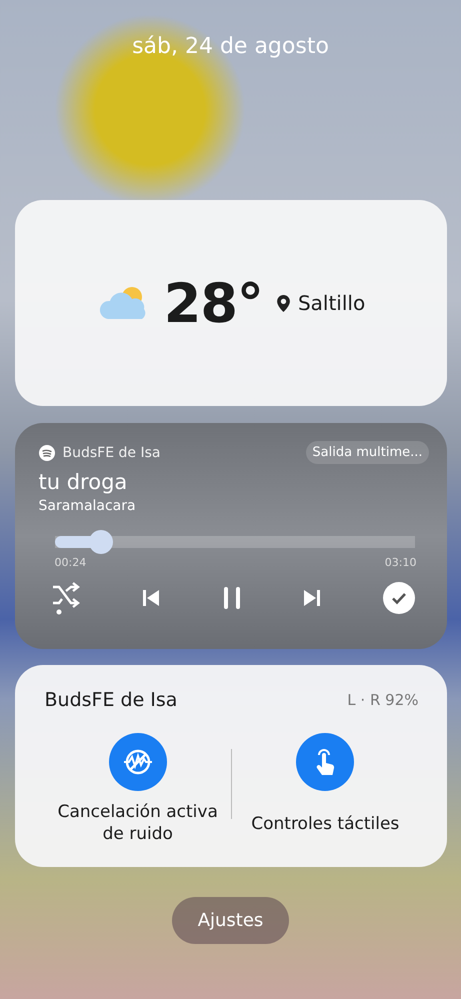 Image resolution: width=461 pixels, height=999 pixels. Describe the element at coordinates (213, 303) in the screenshot. I see `temperature-text: 28°` at that location.